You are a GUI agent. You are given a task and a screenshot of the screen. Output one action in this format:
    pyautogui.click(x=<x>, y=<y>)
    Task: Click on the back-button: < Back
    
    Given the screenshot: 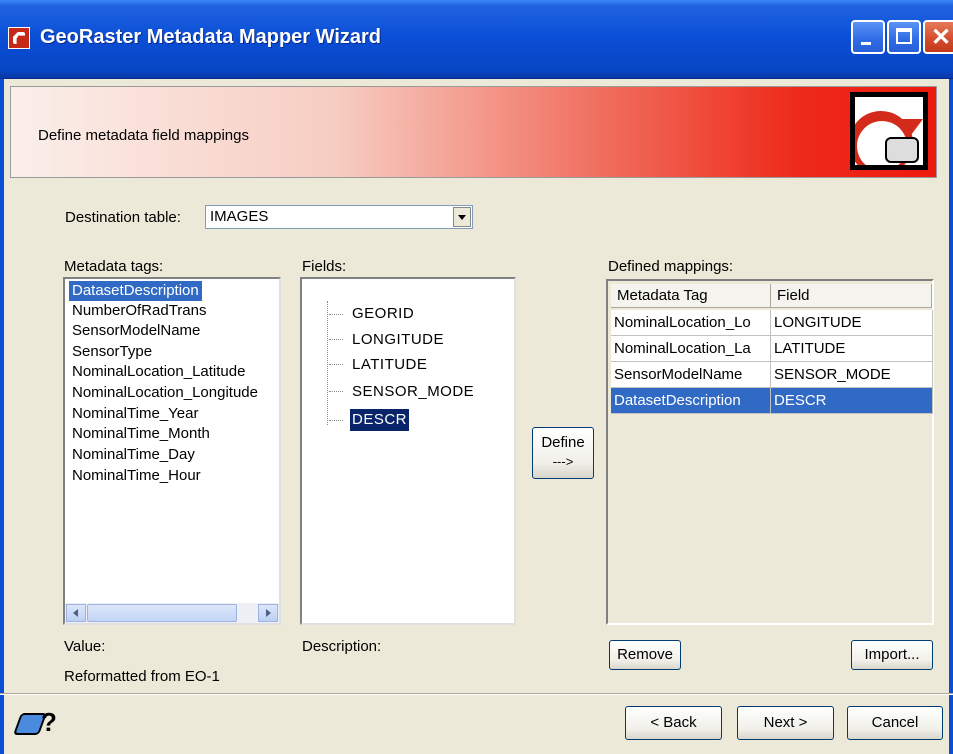 What is the action you would take?
    pyautogui.click(x=673, y=723)
    